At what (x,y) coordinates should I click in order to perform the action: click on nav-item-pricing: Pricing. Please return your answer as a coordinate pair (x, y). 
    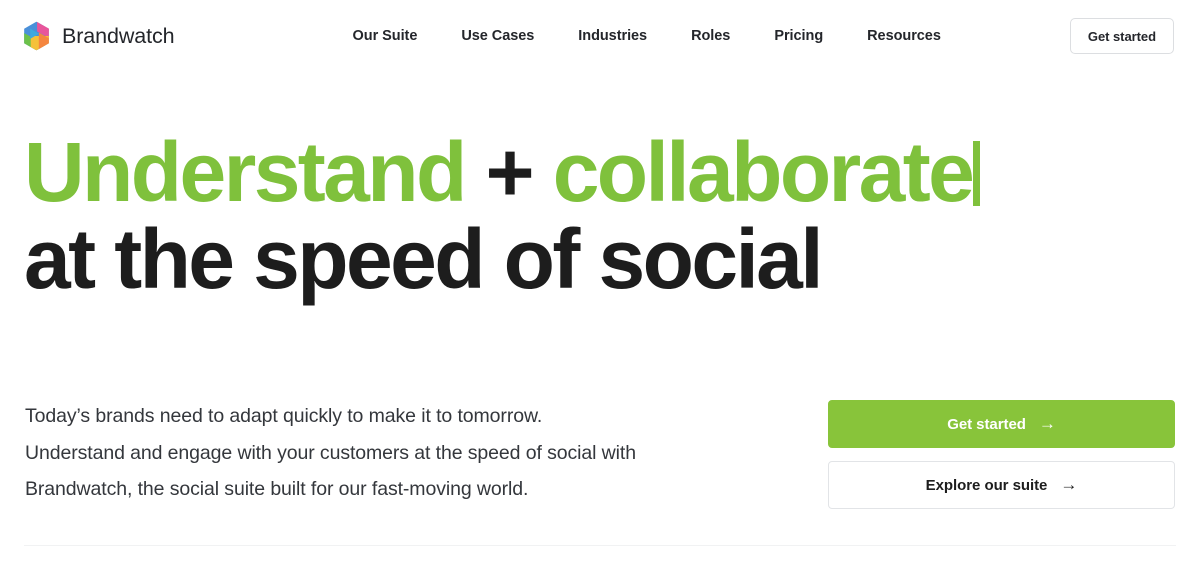
    Looking at the image, I should click on (798, 36).